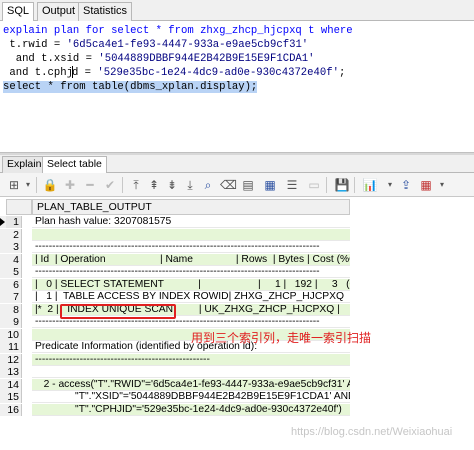 This screenshot has height=450, width=474. Describe the element at coordinates (84, 73) in the screenshot. I see `sql-token: d =` at that location.